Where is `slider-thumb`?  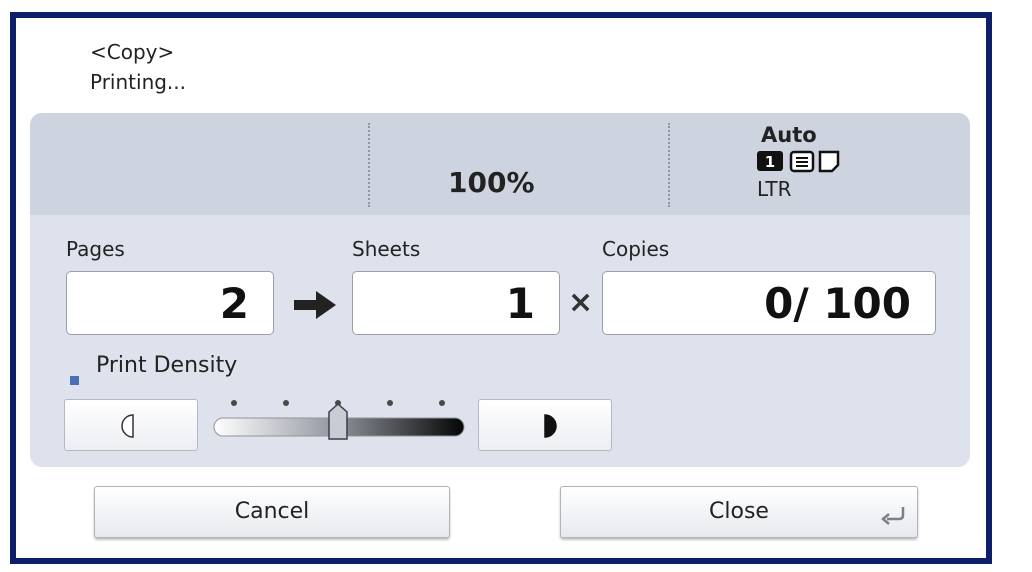
slider-thumb is located at coordinates (338, 421).